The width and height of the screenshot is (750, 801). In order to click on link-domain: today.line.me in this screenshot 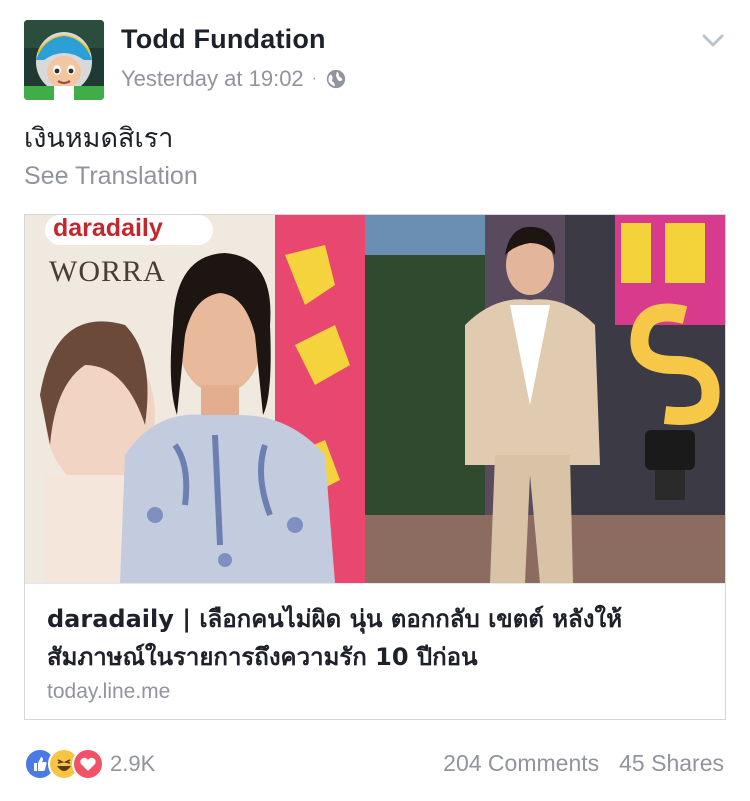, I will do `click(109, 691)`.